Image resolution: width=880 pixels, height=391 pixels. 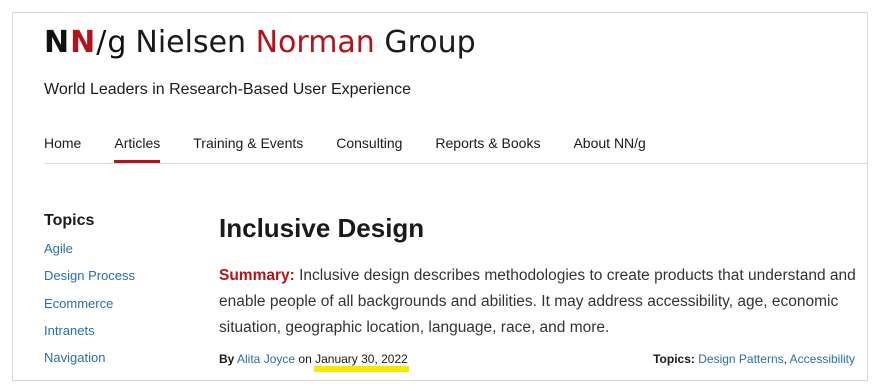 I want to click on nav-item-reports-books: Reports & Books, so click(x=487, y=148).